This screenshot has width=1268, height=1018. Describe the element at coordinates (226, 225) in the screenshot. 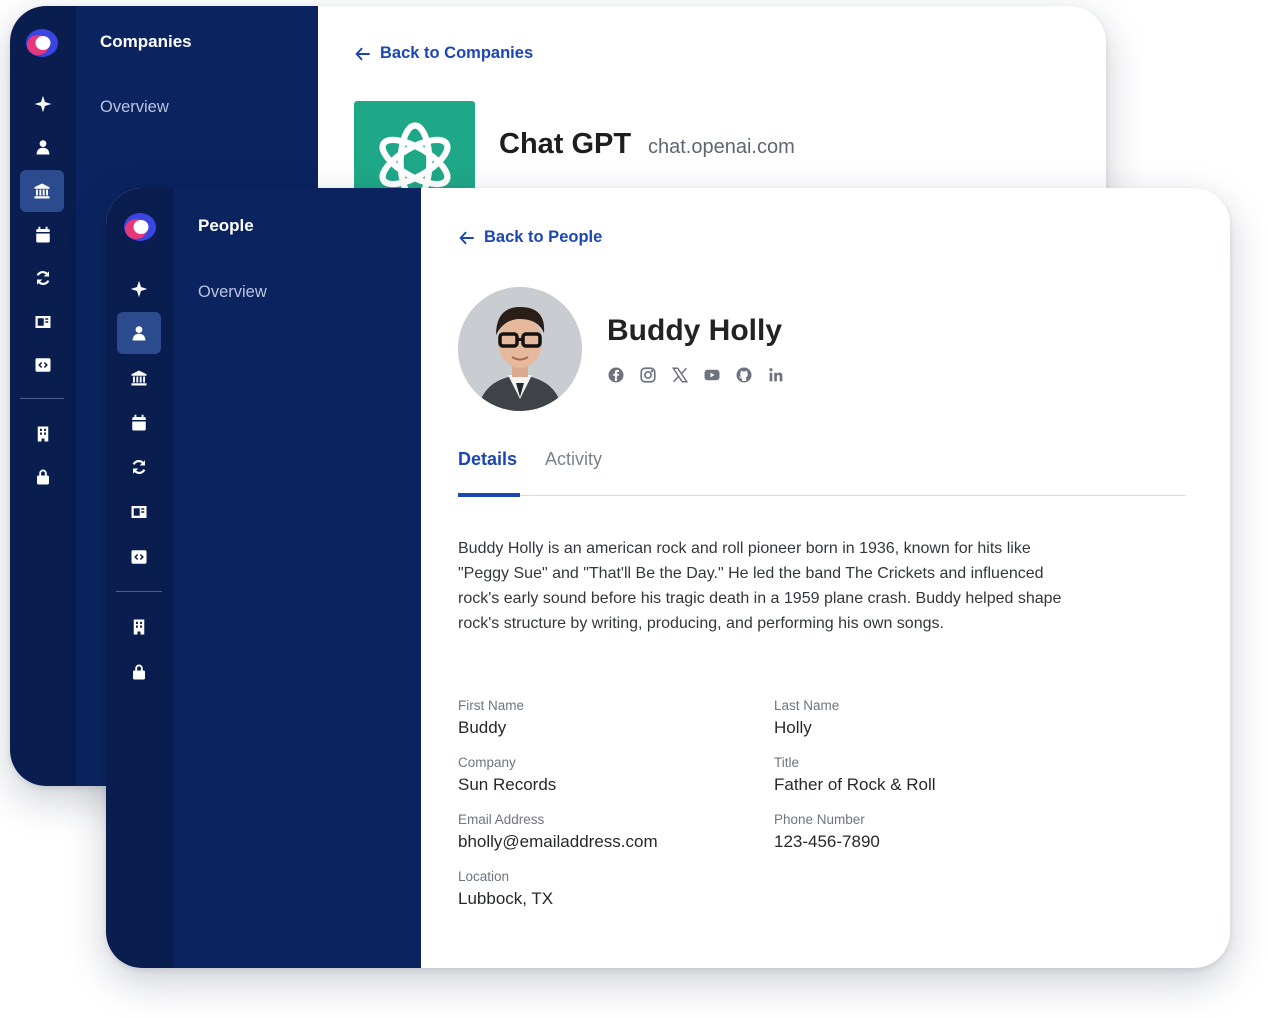

I see `panel-title: People` at that location.